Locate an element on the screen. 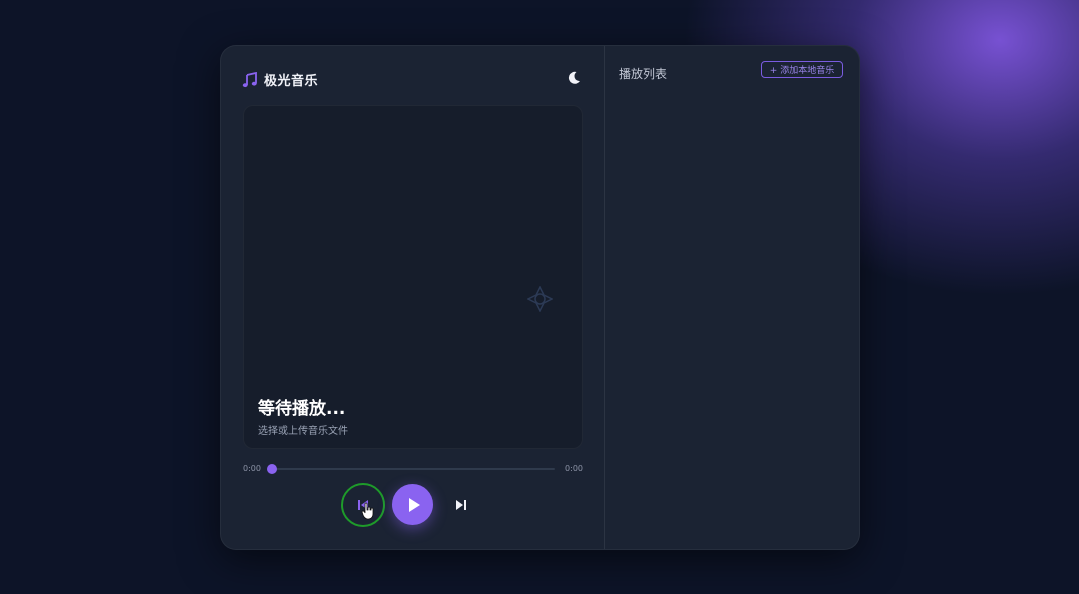 Image resolution: width=1079 pixels, height=594 pixels. progress-track is located at coordinates (411, 469).